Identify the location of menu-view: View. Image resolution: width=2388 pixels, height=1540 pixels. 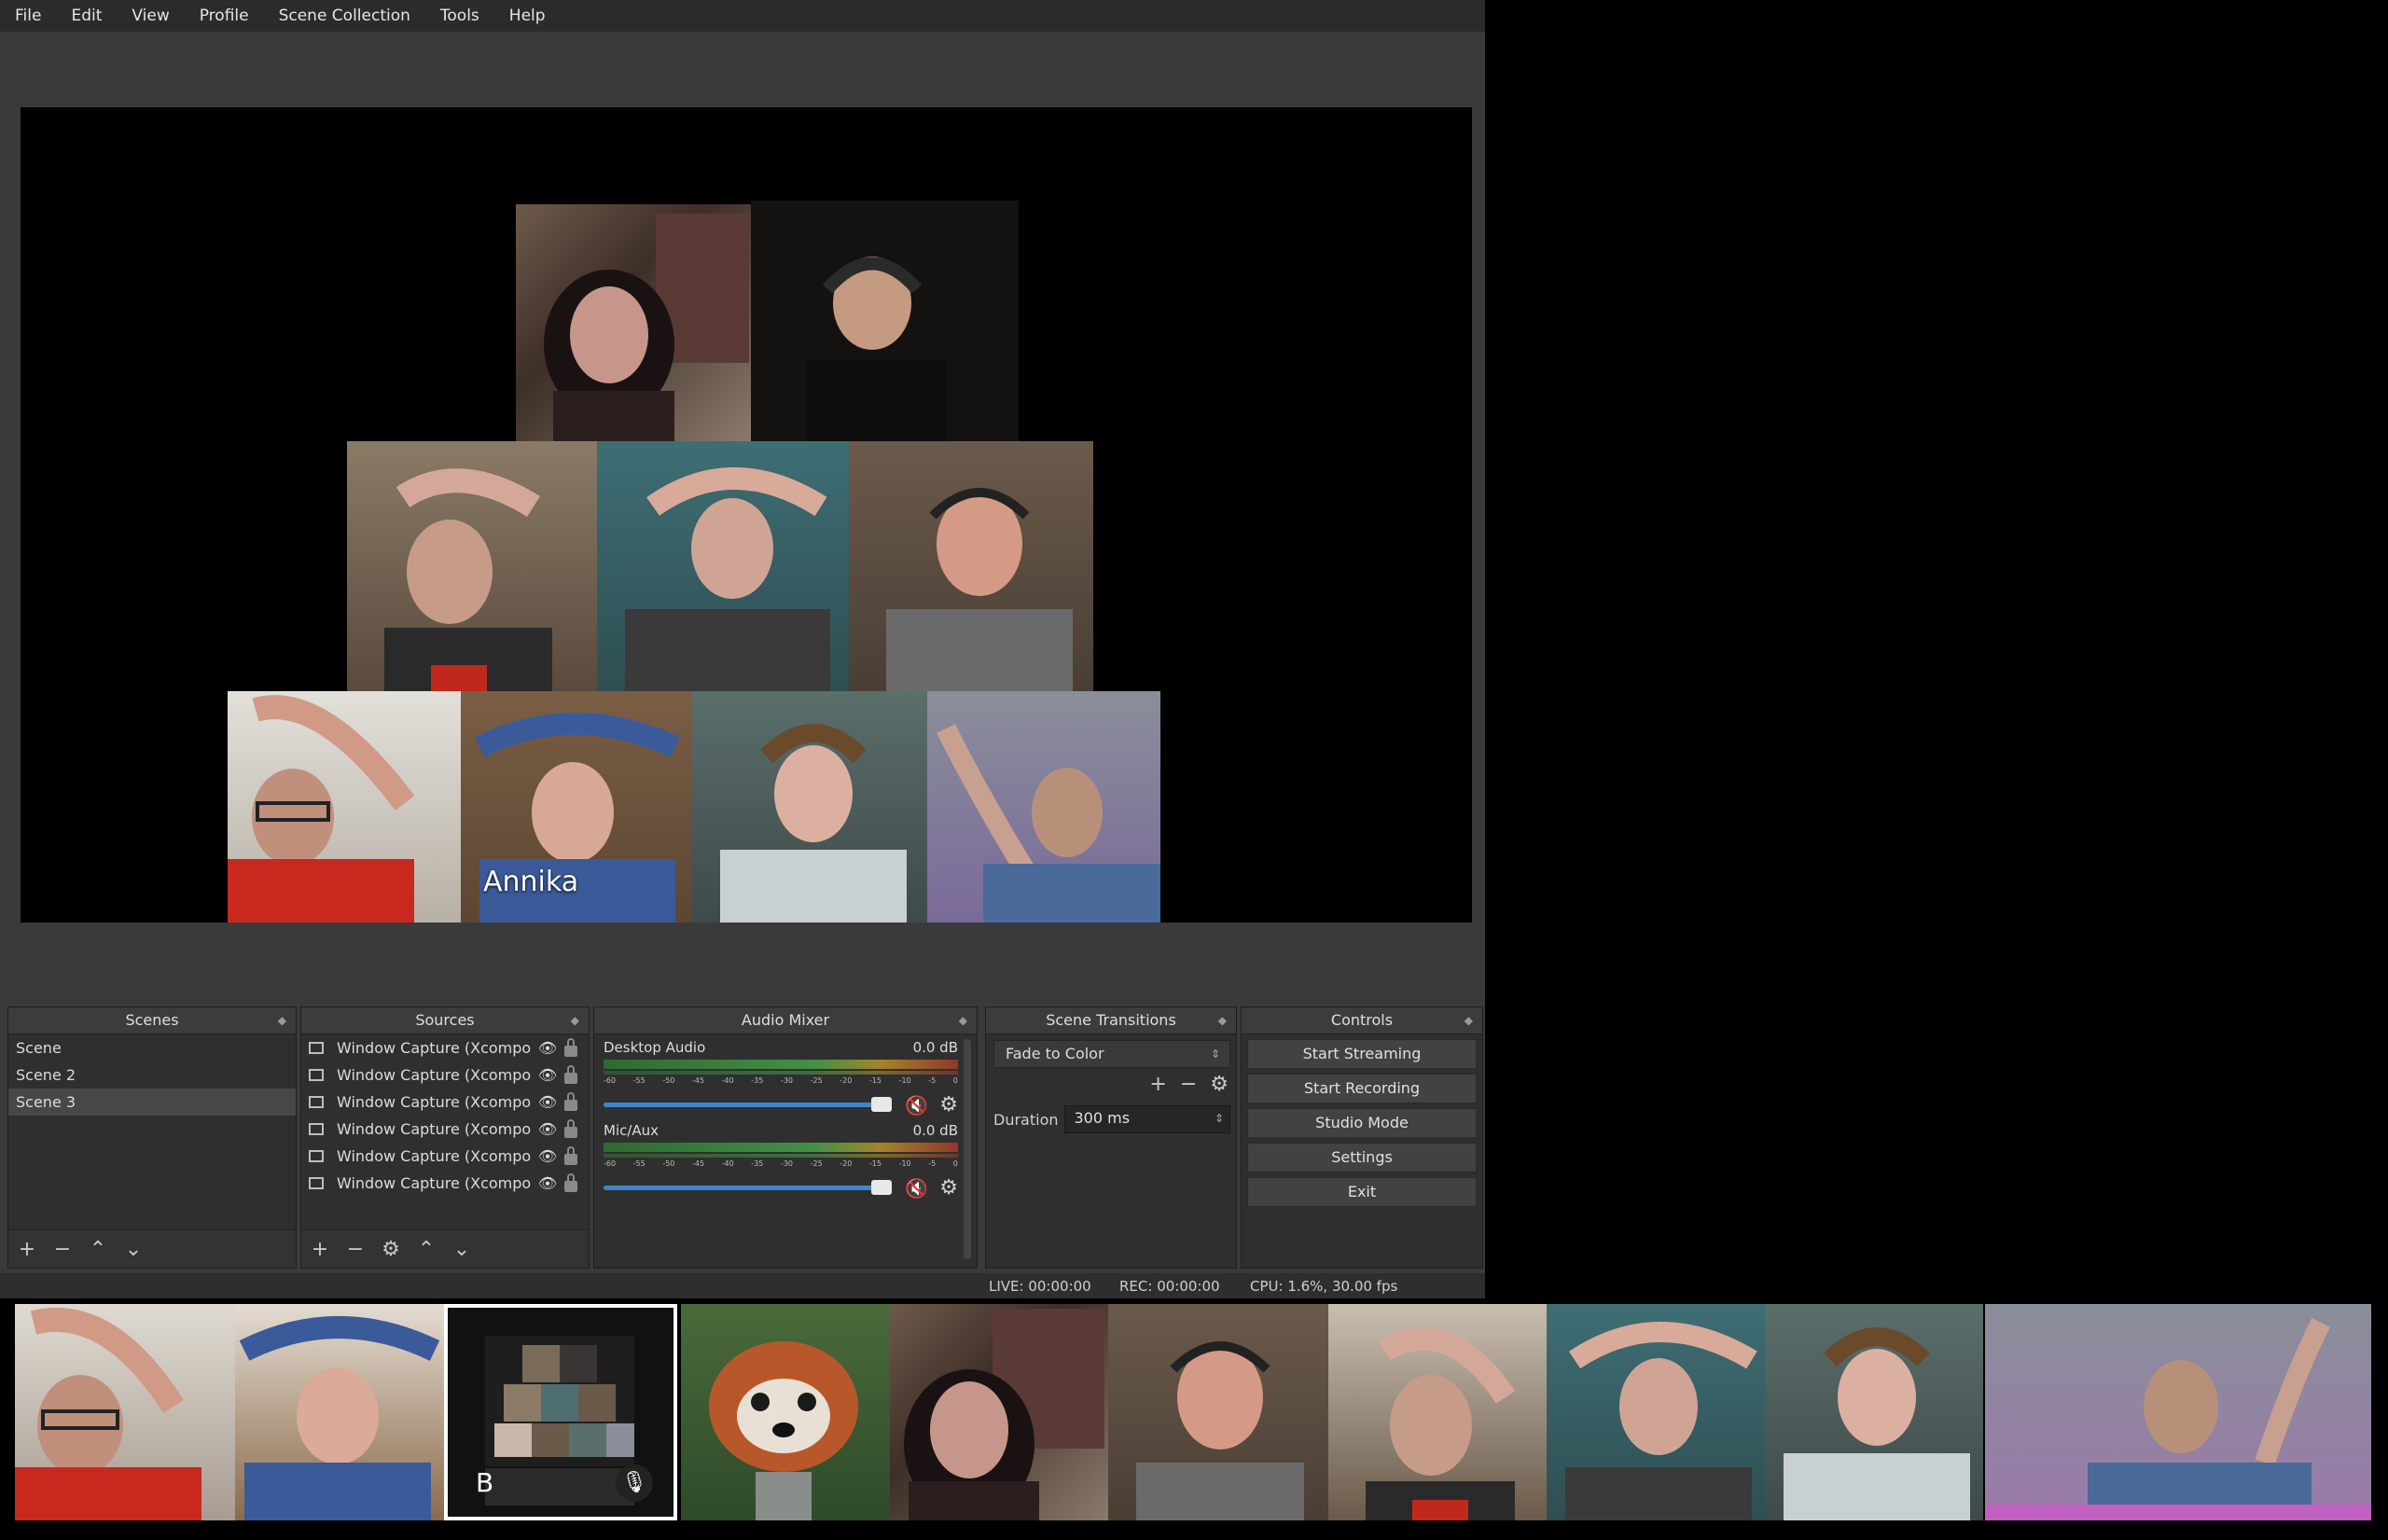
(150, 16).